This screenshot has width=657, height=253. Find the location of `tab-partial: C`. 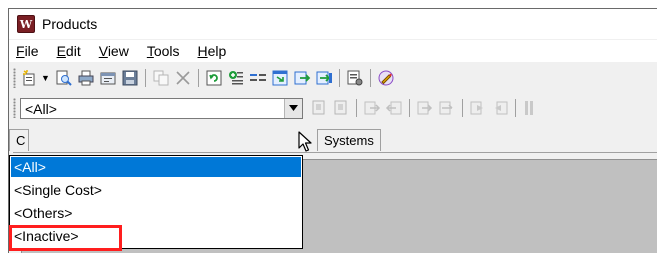

tab-partial: C is located at coordinates (19, 140).